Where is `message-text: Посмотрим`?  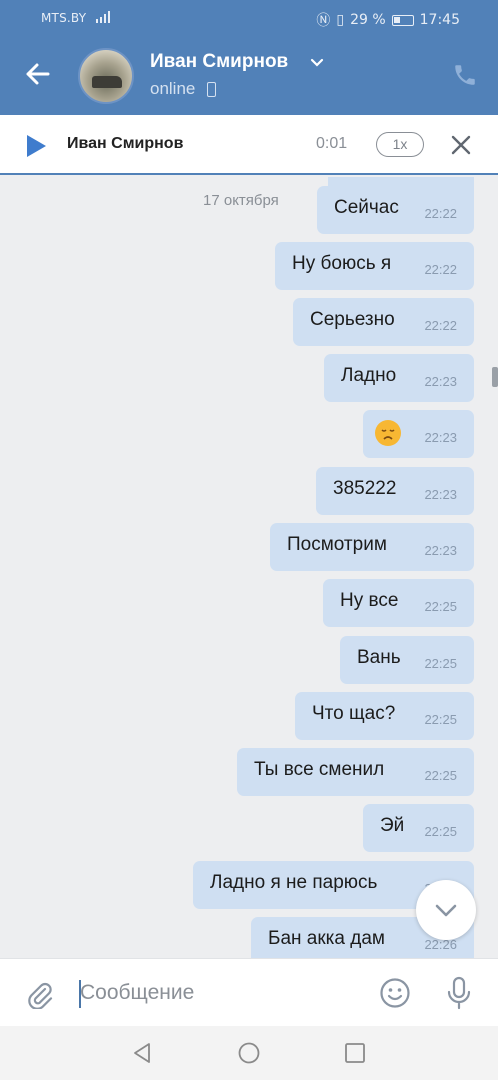 message-text: Посмотрим is located at coordinates (337, 544).